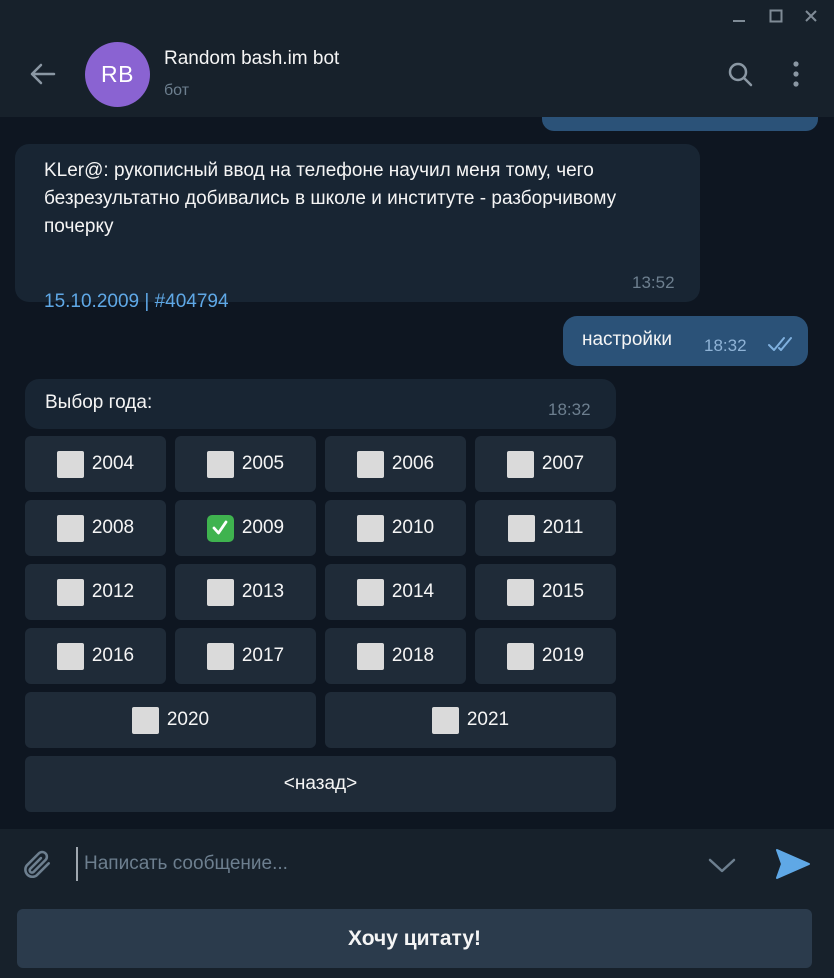 The image size is (834, 978). I want to click on paperclip-icon, so click(36, 864).